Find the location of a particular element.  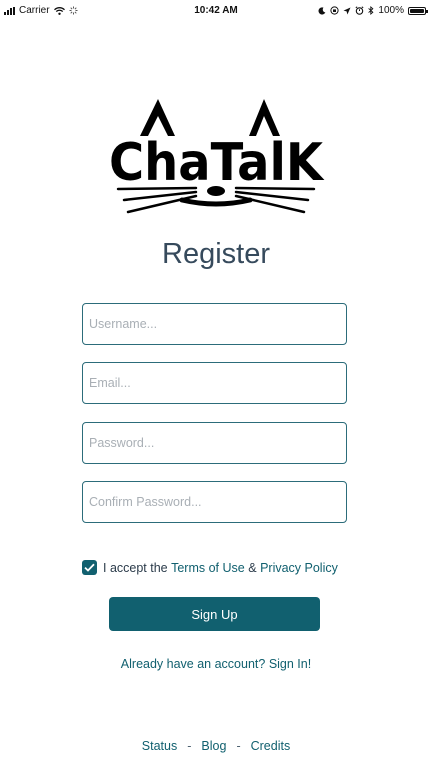

status-bar-right: 100% is located at coordinates (373, 10).